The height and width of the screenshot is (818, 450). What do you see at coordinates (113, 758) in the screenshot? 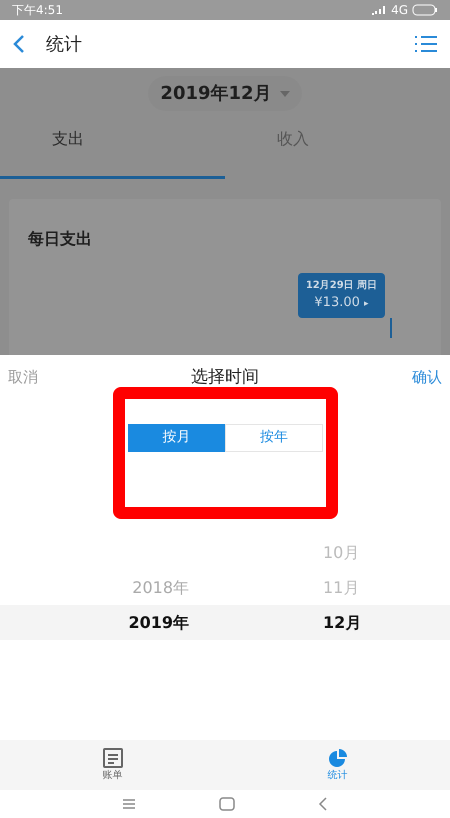
I see `document-icon` at bounding box center [113, 758].